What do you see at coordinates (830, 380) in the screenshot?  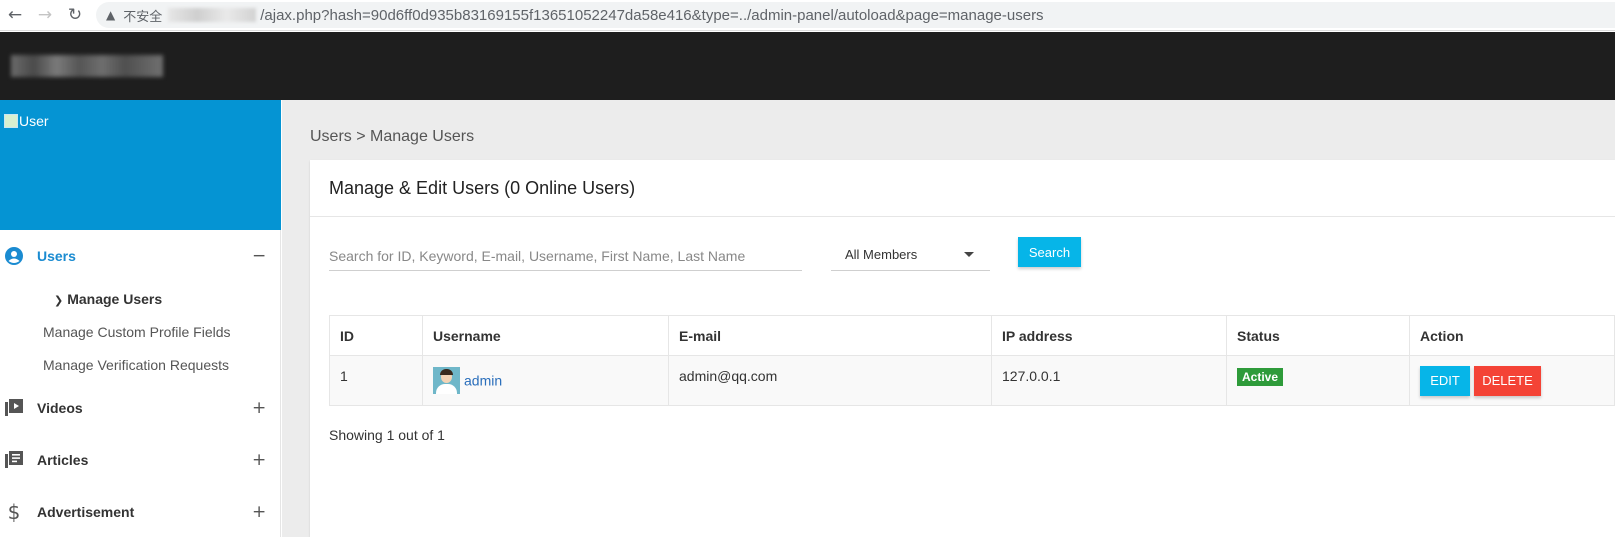 I see `cell-email: admin@qq.com` at bounding box center [830, 380].